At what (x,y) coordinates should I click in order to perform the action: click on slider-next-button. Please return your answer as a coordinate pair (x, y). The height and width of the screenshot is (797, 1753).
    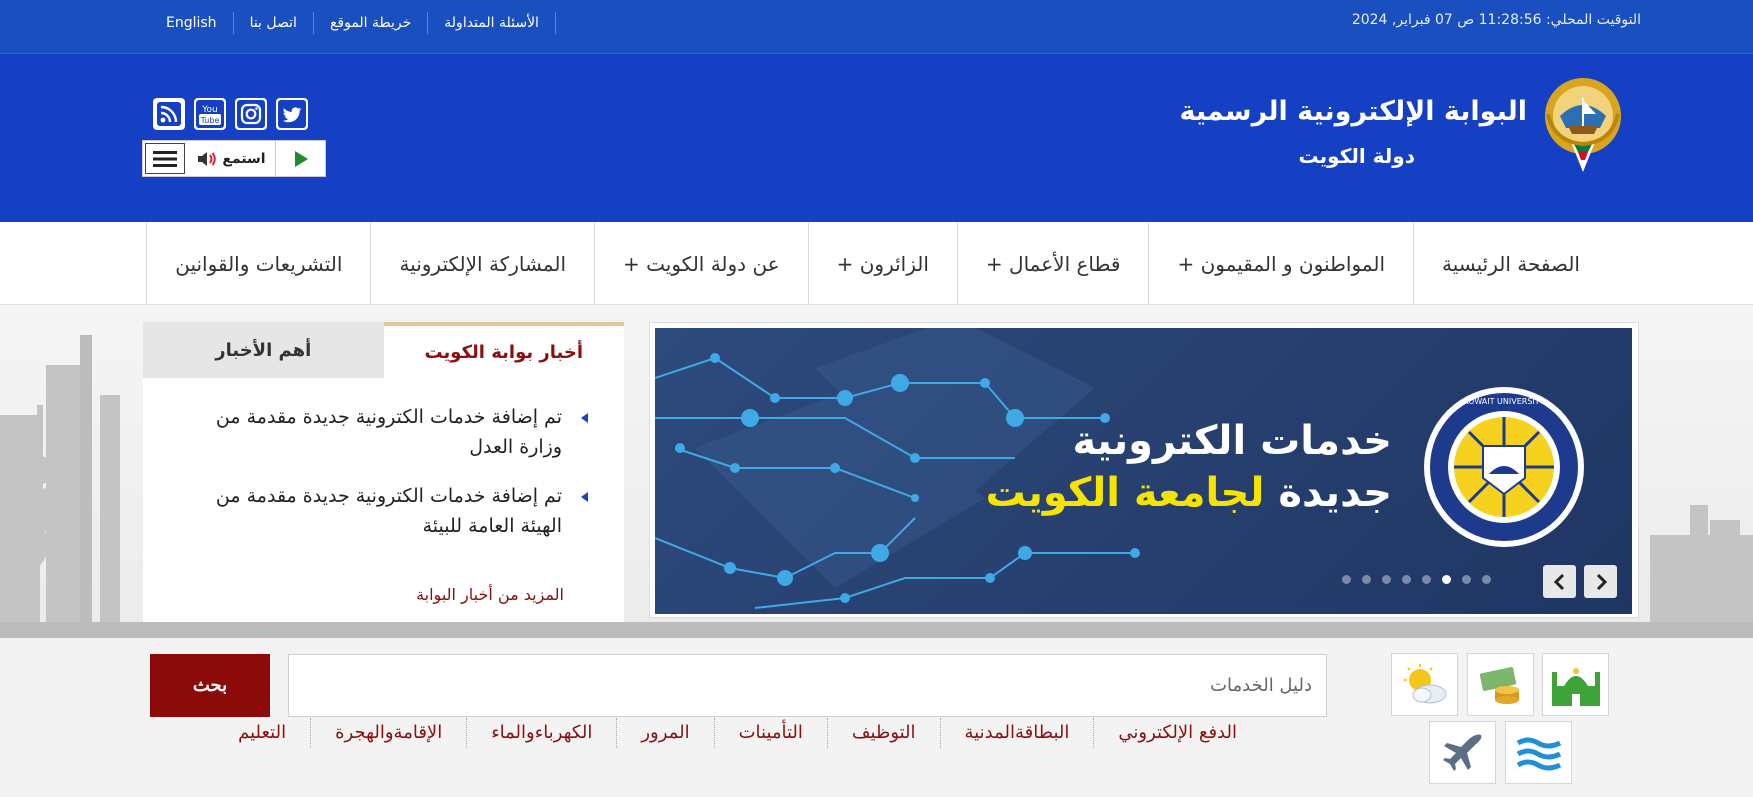
    Looking at the image, I should click on (1600, 581).